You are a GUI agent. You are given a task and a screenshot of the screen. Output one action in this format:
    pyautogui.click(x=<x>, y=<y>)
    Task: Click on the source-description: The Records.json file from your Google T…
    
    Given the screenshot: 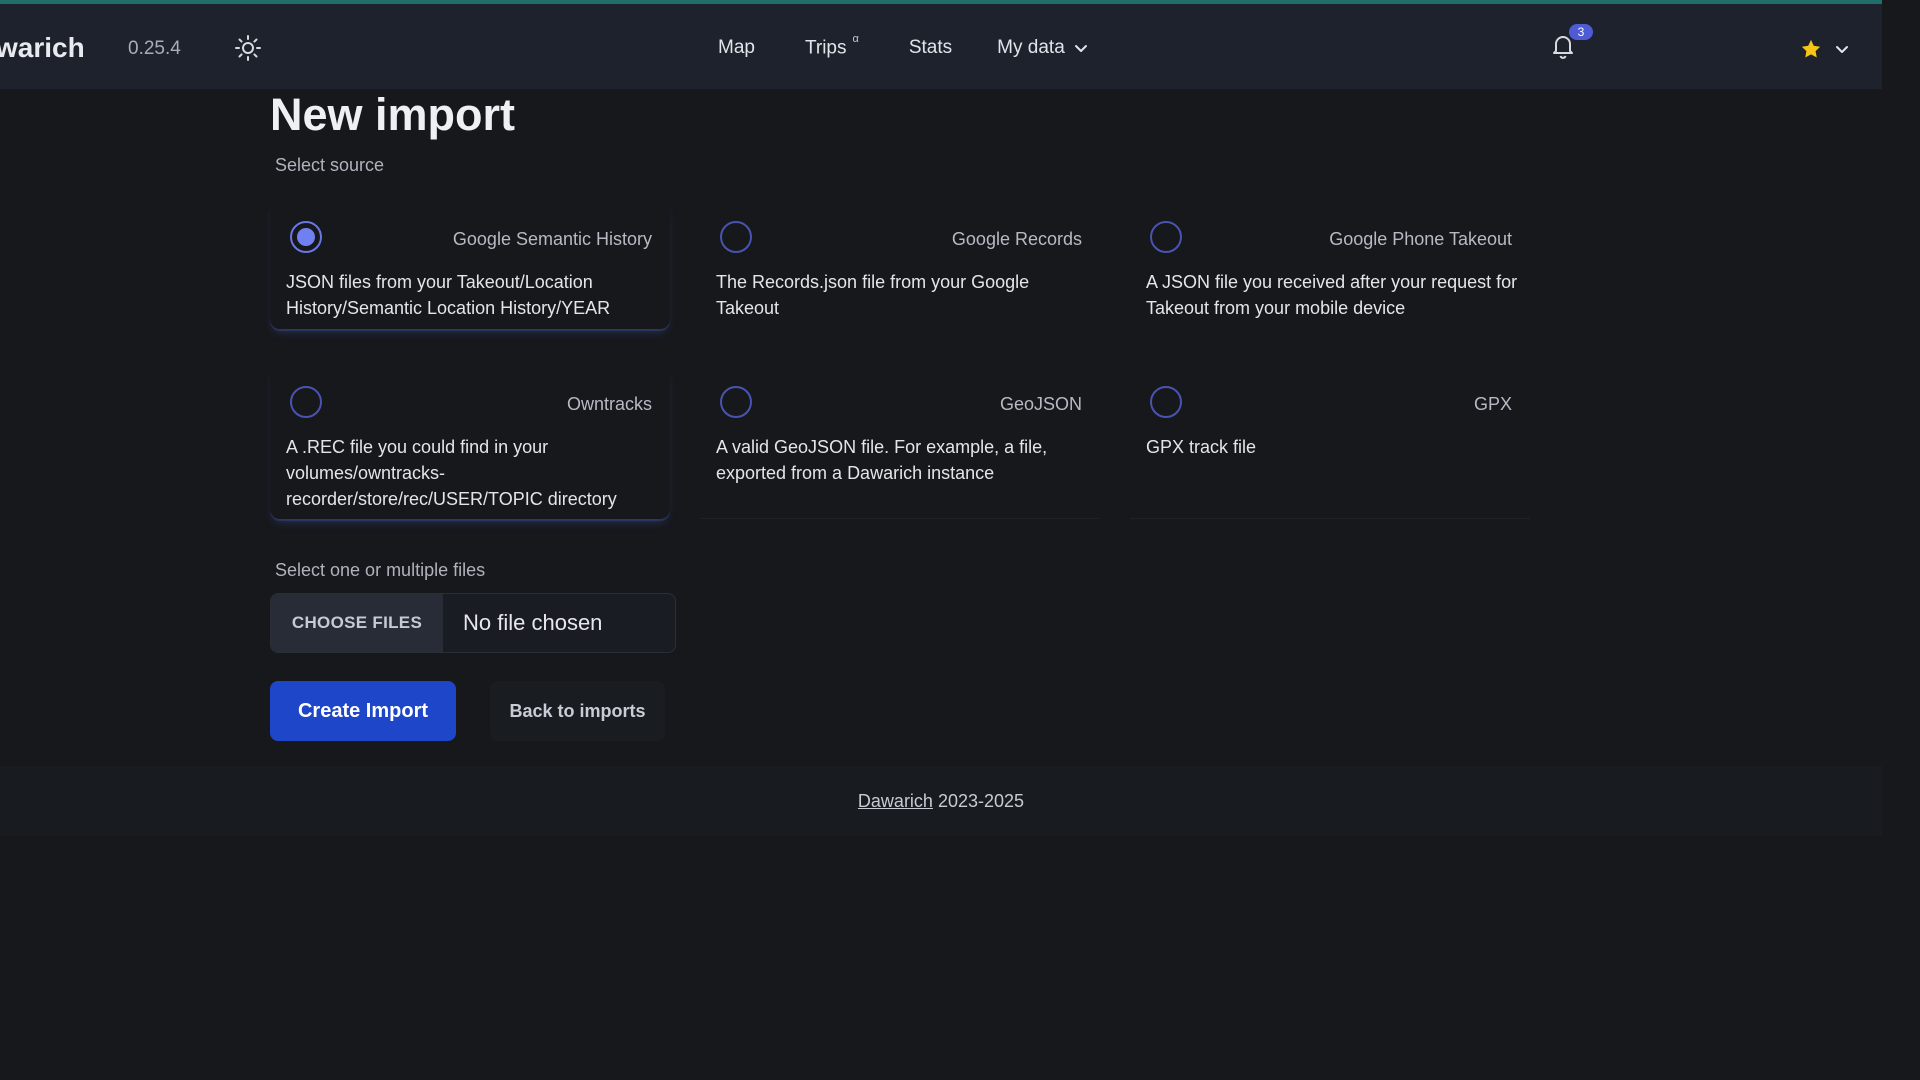 What is the action you would take?
    pyautogui.click(x=873, y=295)
    